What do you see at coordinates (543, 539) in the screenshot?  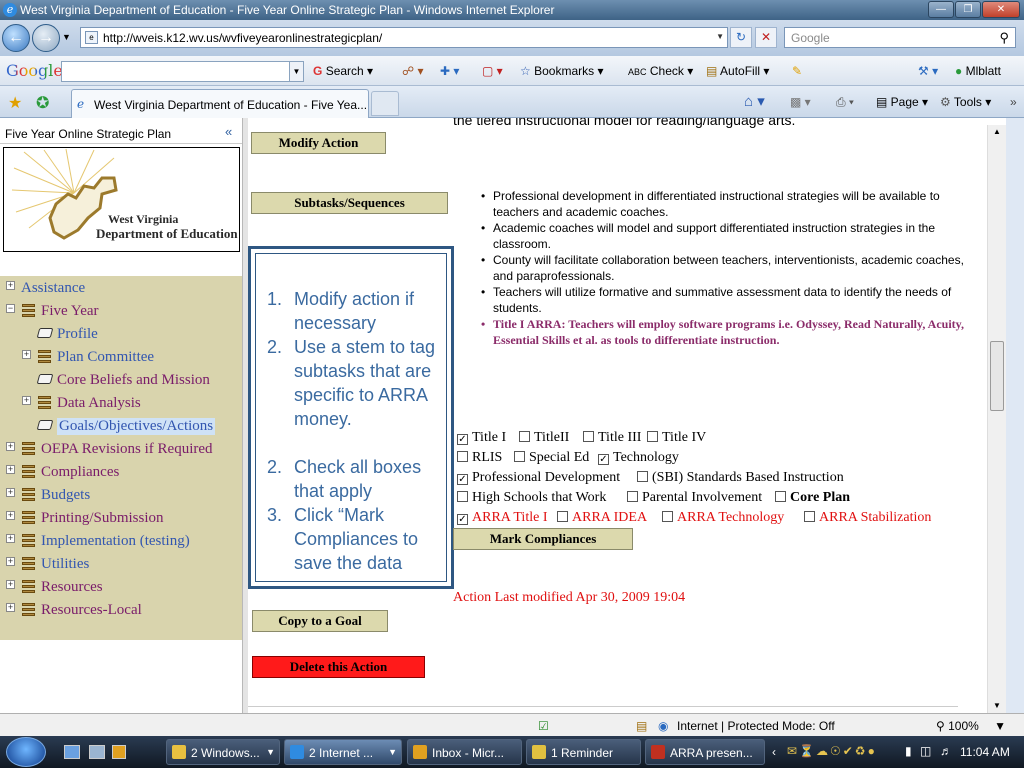 I see `mark-compliances-button: Mark Compliances` at bounding box center [543, 539].